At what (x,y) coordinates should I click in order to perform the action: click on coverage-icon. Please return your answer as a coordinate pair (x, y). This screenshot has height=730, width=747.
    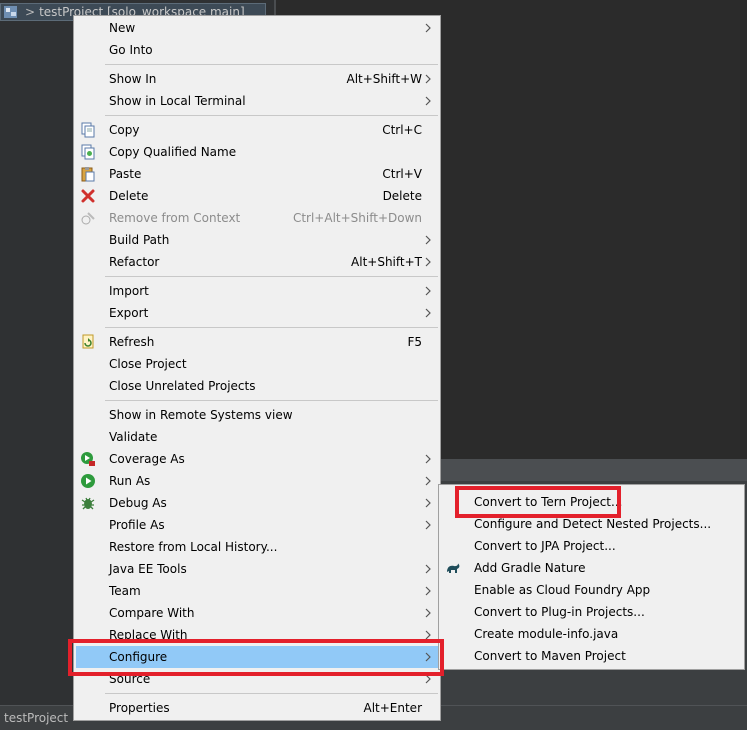
    Looking at the image, I should click on (88, 459).